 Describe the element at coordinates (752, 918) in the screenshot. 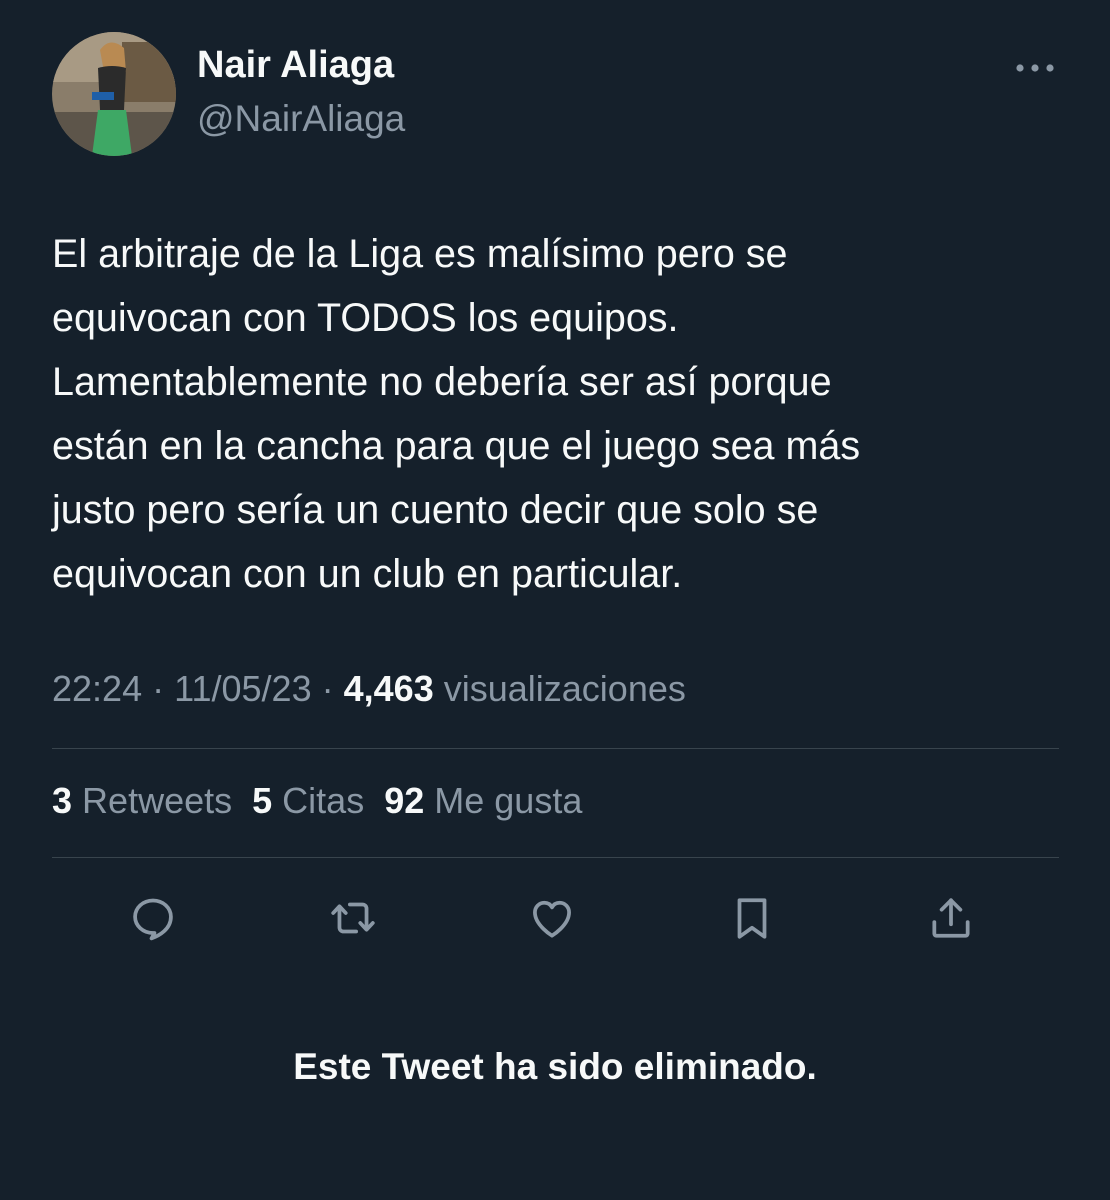

I see `bookmark-icon` at that location.